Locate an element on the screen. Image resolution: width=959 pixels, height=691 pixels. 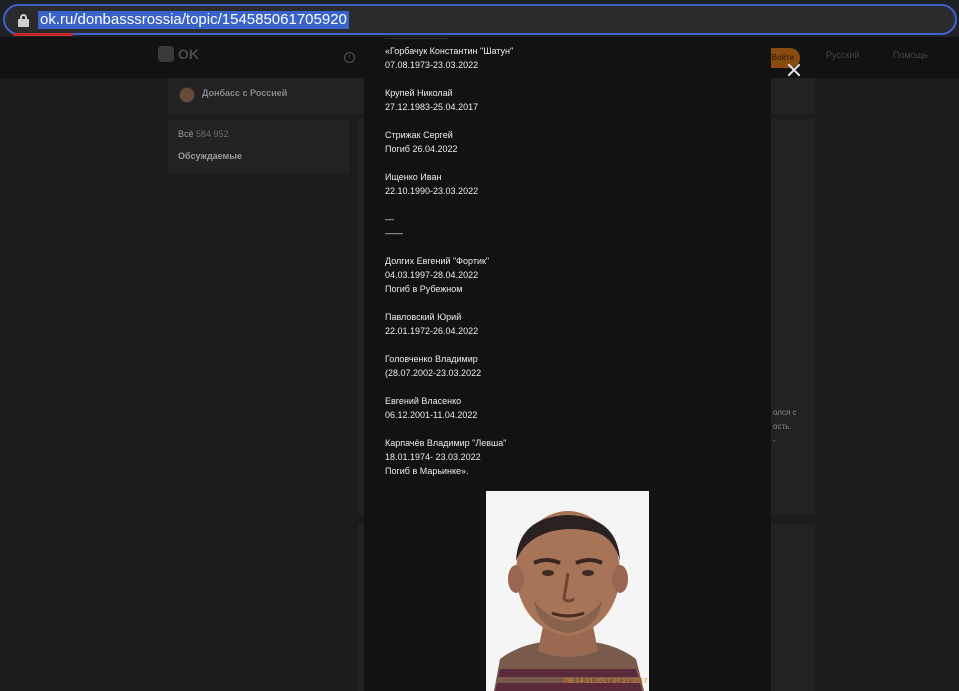
topic-filter-card: Всё 584 952 Обсуждаемые is located at coordinates (258, 146).